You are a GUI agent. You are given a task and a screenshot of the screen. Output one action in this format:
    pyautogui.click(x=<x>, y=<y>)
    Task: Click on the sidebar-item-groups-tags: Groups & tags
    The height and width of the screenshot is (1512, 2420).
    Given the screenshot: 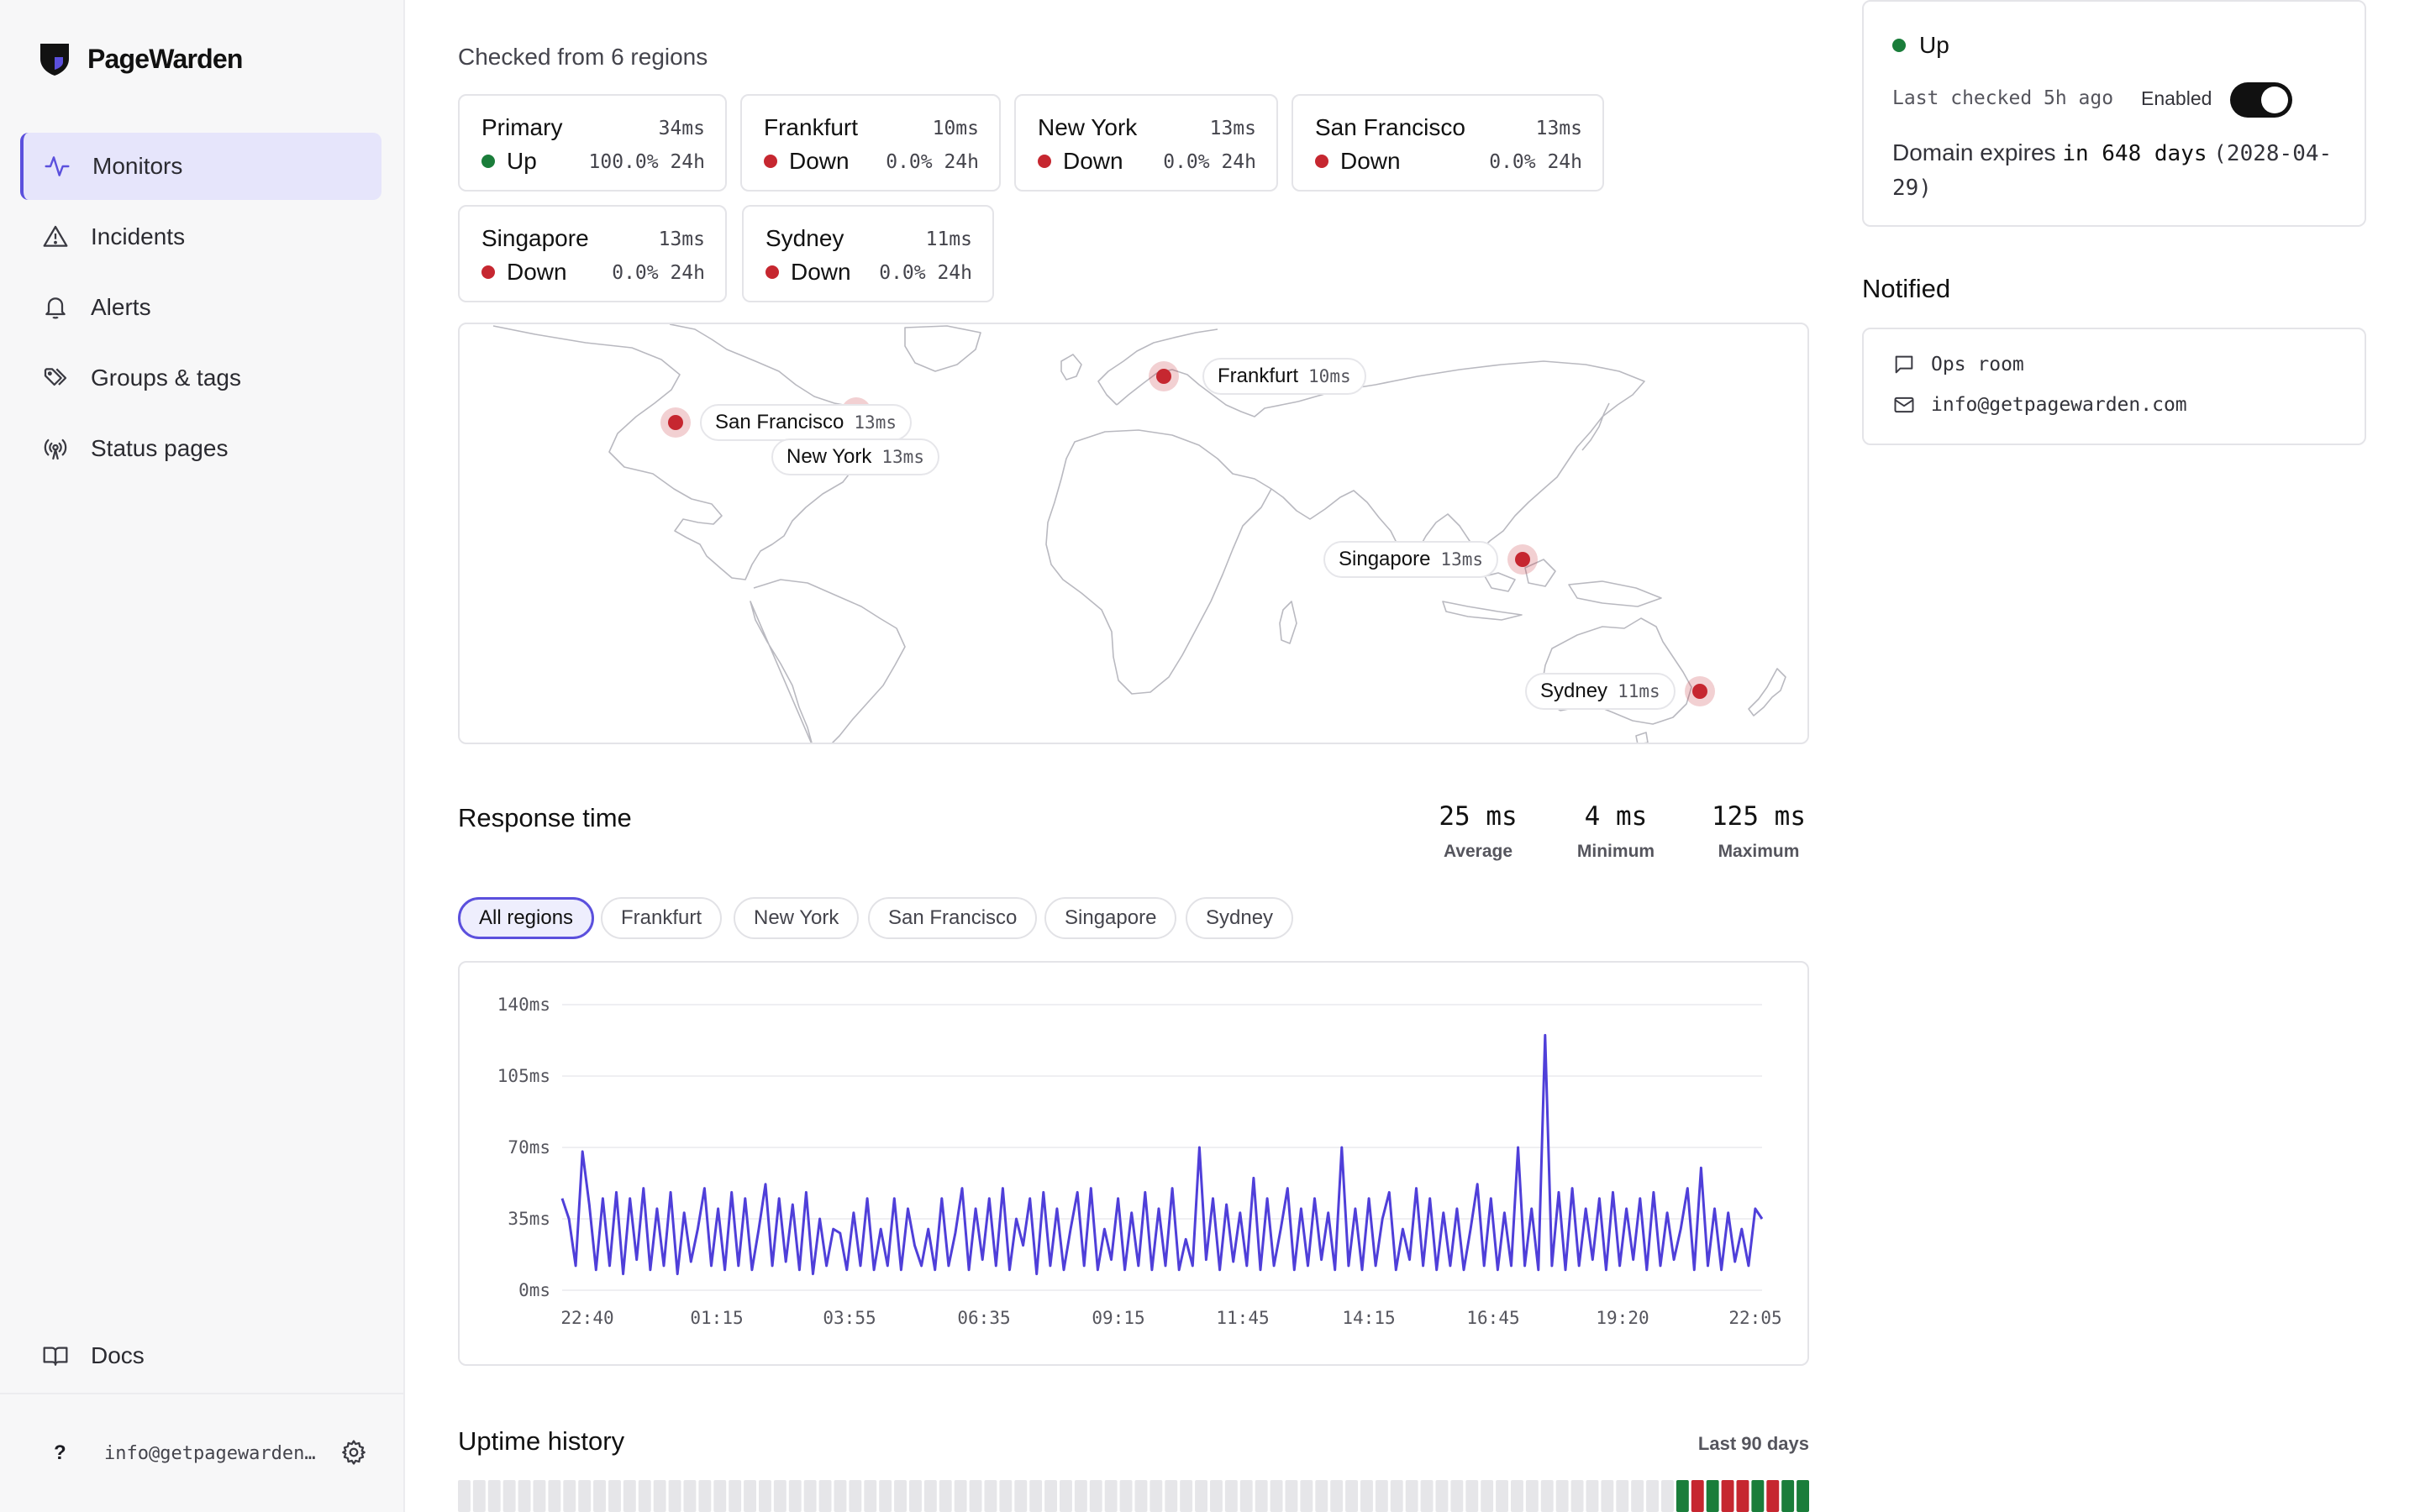 What is the action you would take?
    pyautogui.click(x=200, y=378)
    